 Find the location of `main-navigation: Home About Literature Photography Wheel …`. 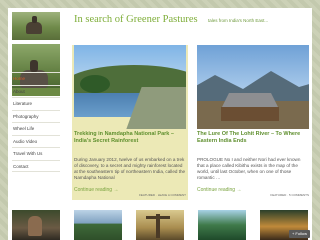

main-navigation: Home About Literature Photography Wheel … is located at coordinates (36, 122).